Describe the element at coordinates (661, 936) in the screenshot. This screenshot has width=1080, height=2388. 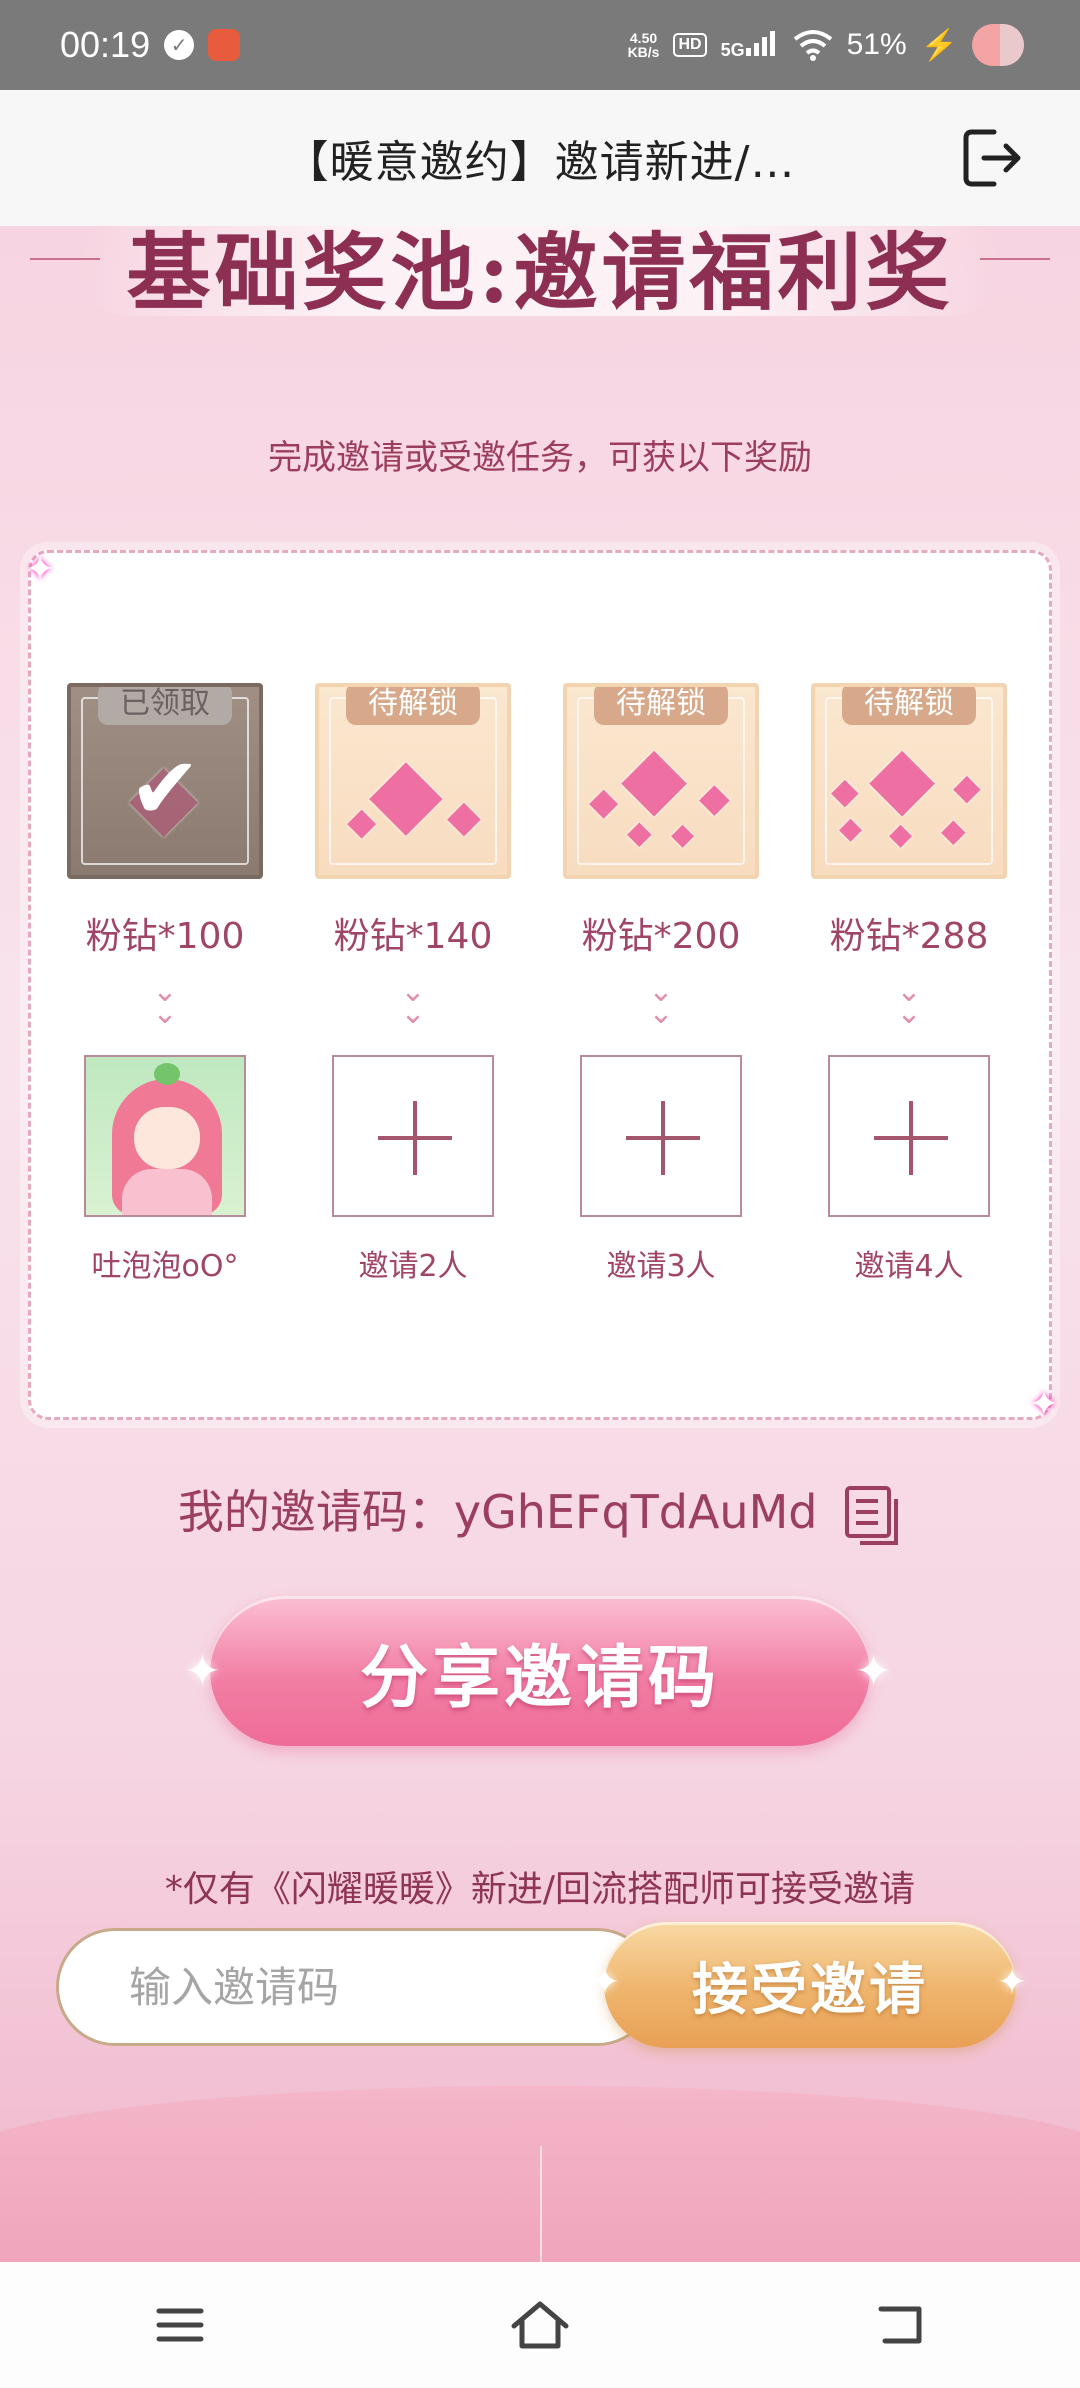
I see `reward-amount: 粉钻*200` at that location.